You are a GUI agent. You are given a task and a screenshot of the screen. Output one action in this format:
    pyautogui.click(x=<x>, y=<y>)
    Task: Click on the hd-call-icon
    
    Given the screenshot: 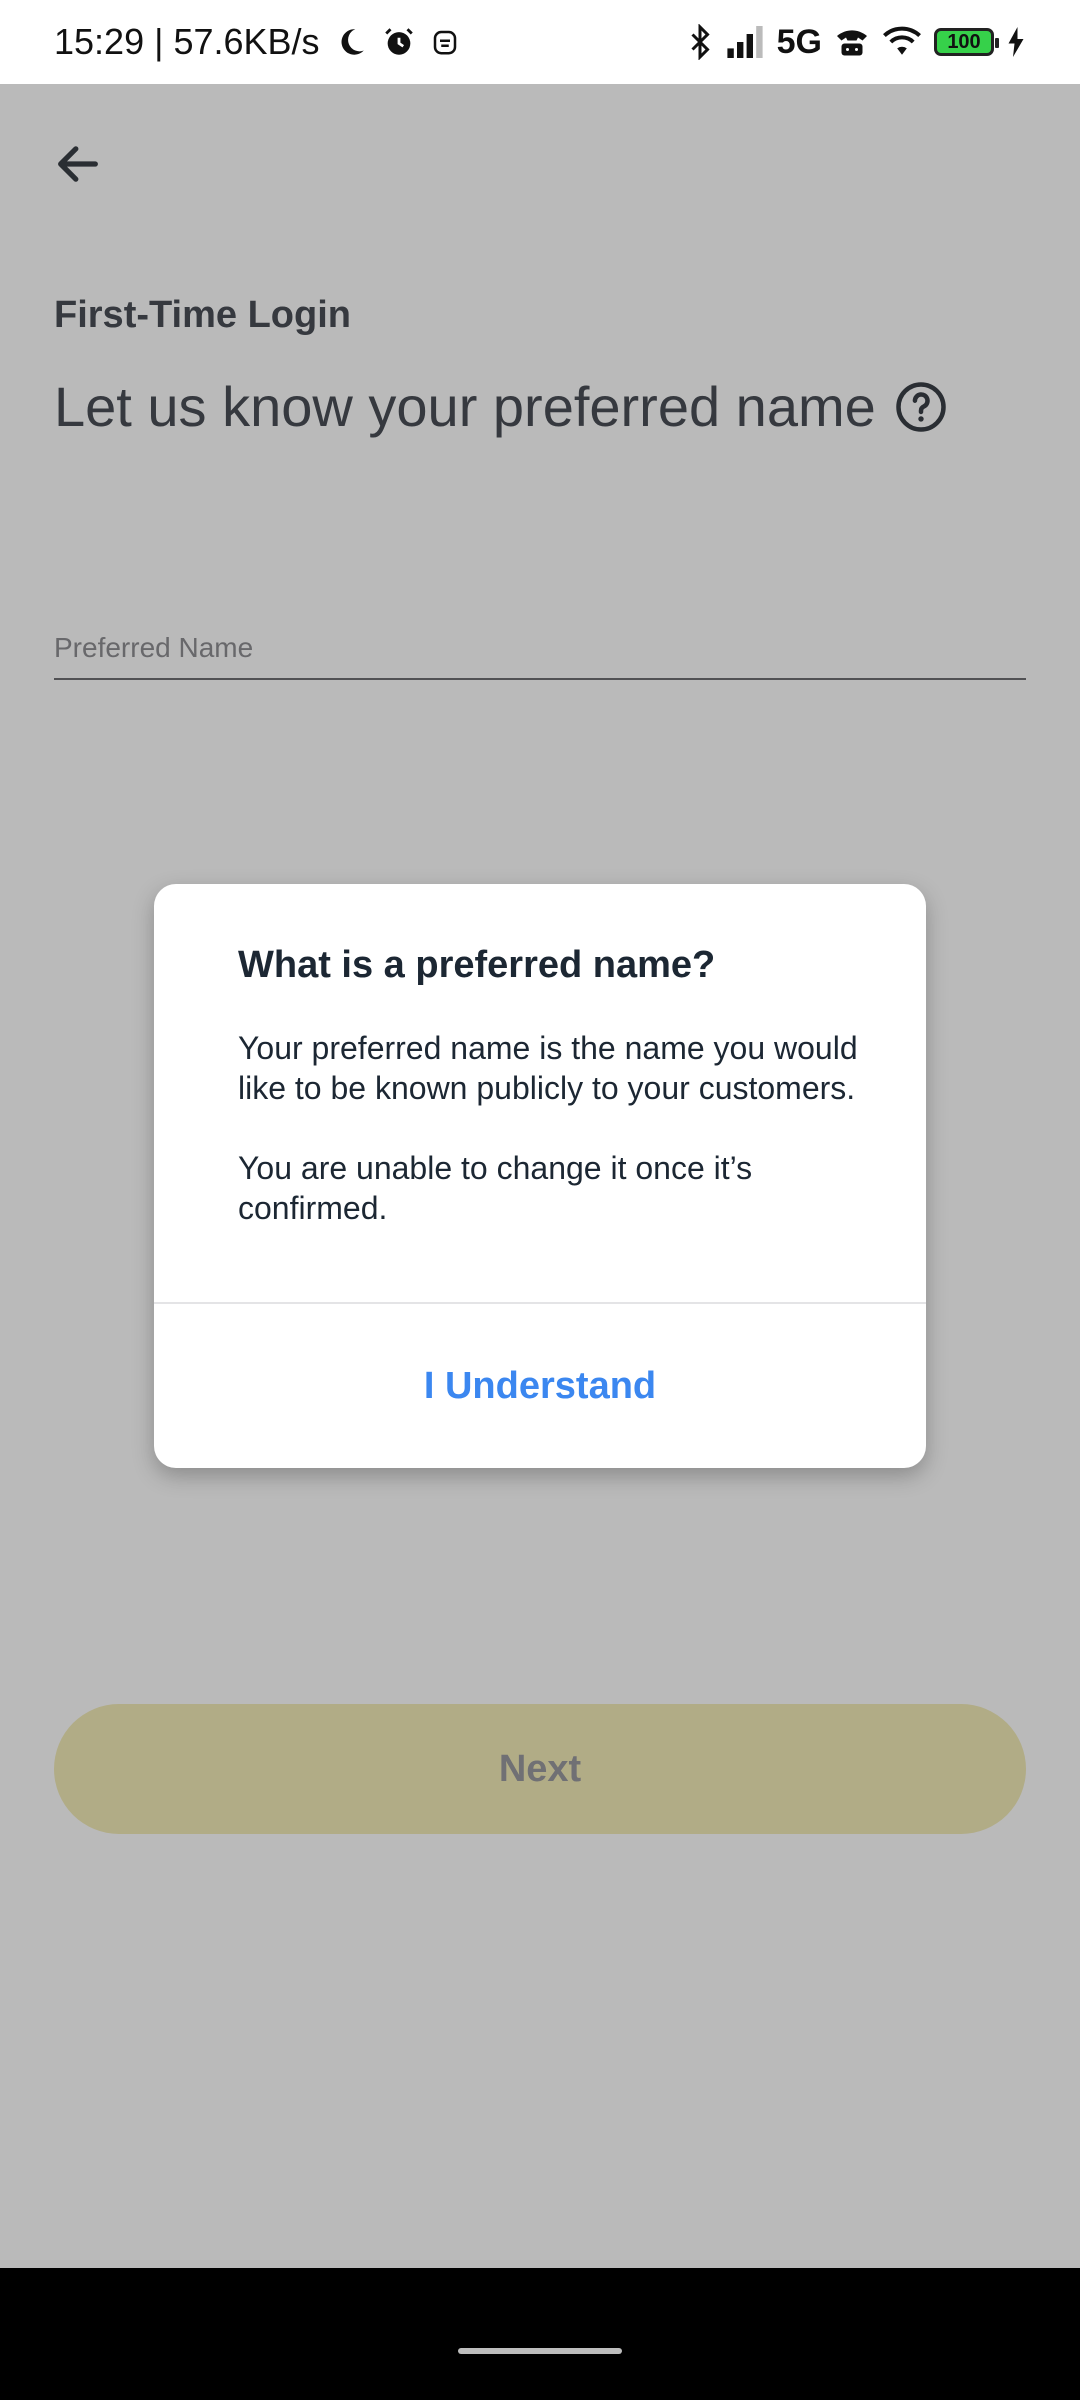 What is the action you would take?
    pyautogui.click(x=852, y=42)
    